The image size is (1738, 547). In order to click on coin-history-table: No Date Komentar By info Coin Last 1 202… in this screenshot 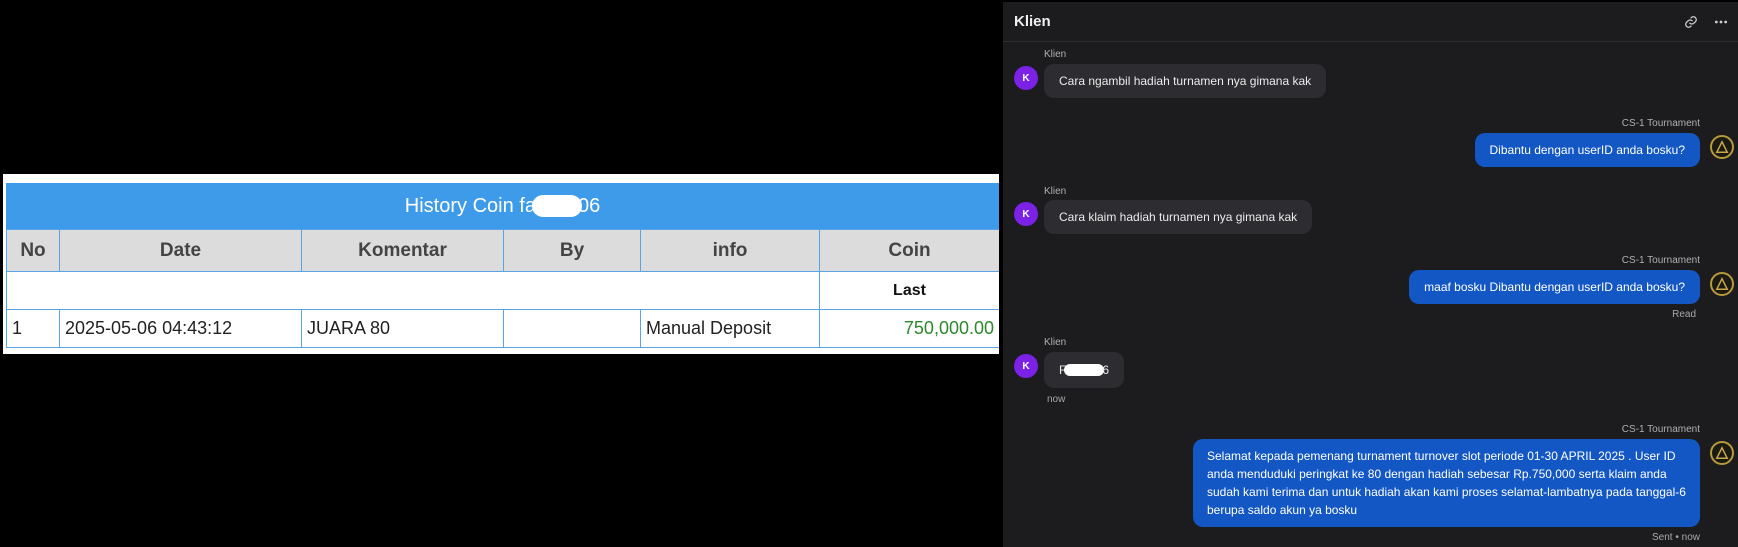, I will do `click(502, 288)`.